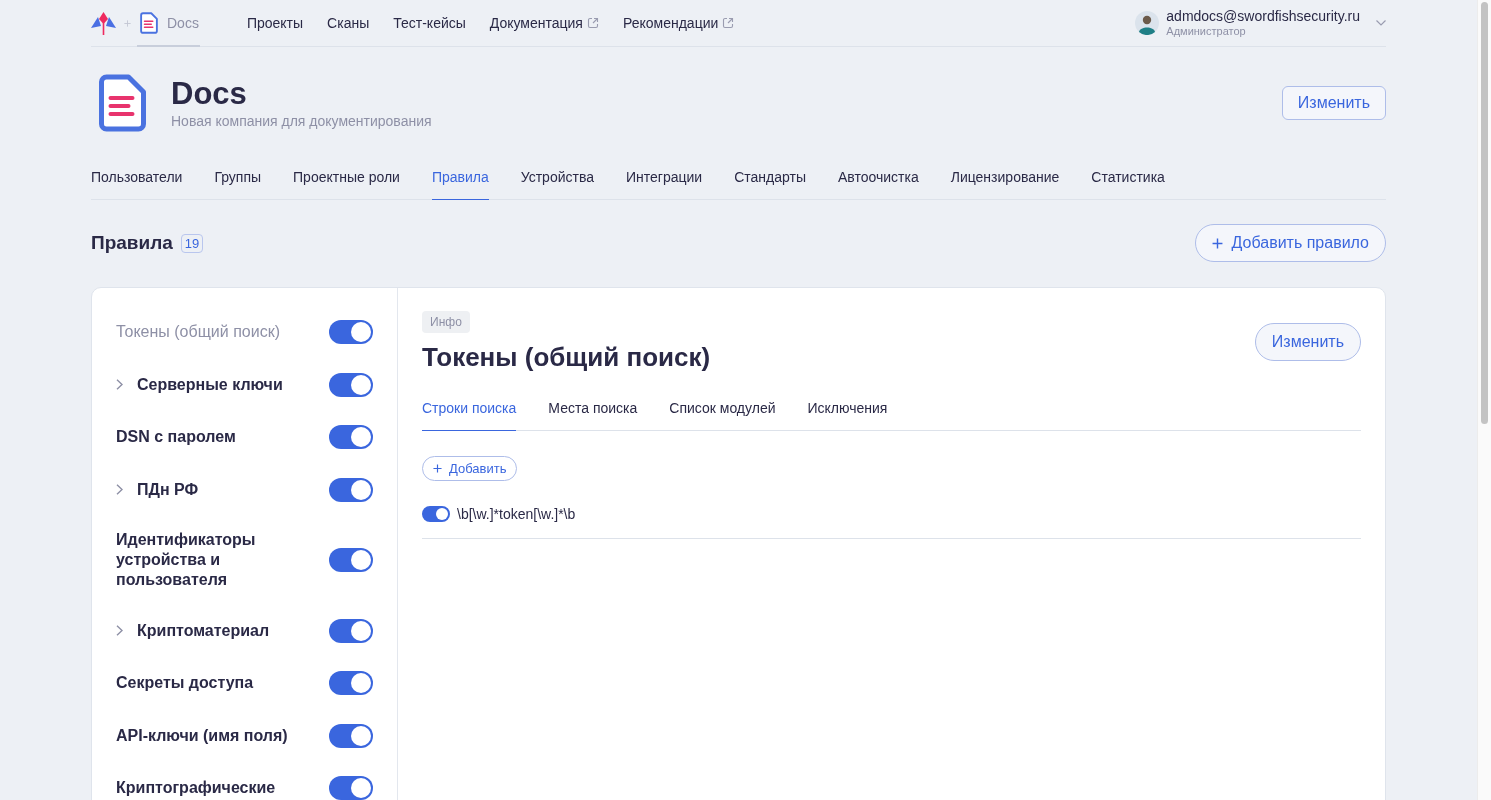  Describe the element at coordinates (132, 243) in the screenshot. I see `section-title: Правила` at that location.